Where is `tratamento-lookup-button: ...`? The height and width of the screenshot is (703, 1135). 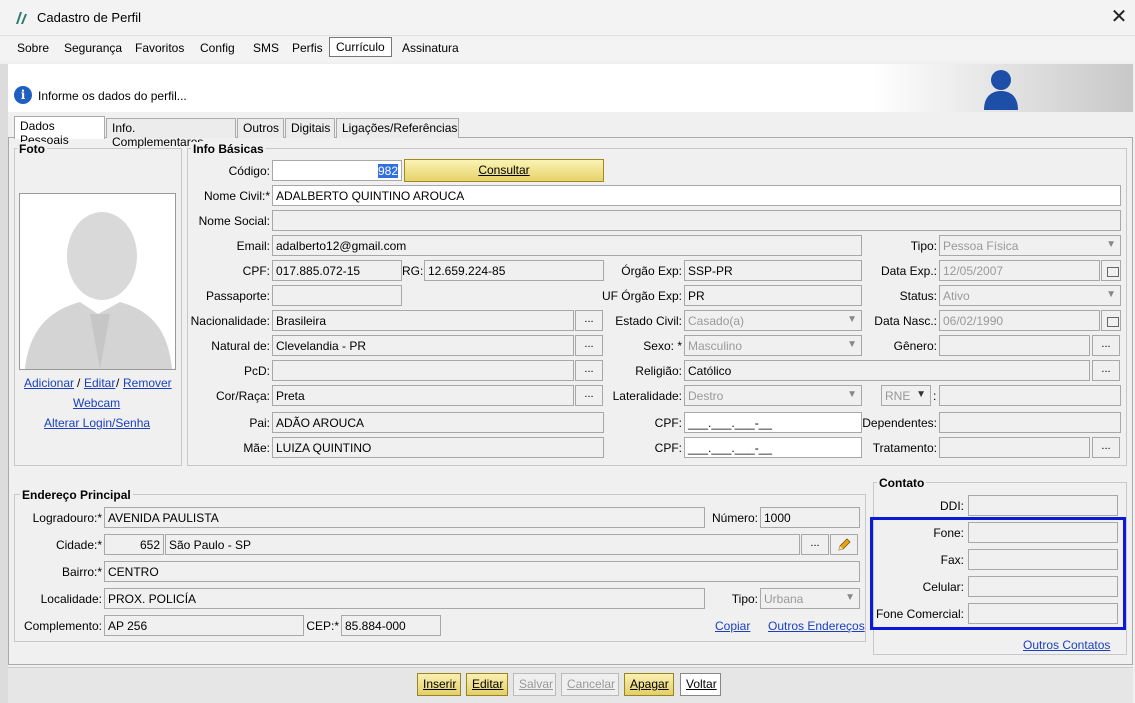
tratamento-lookup-button: ... is located at coordinates (1106, 447).